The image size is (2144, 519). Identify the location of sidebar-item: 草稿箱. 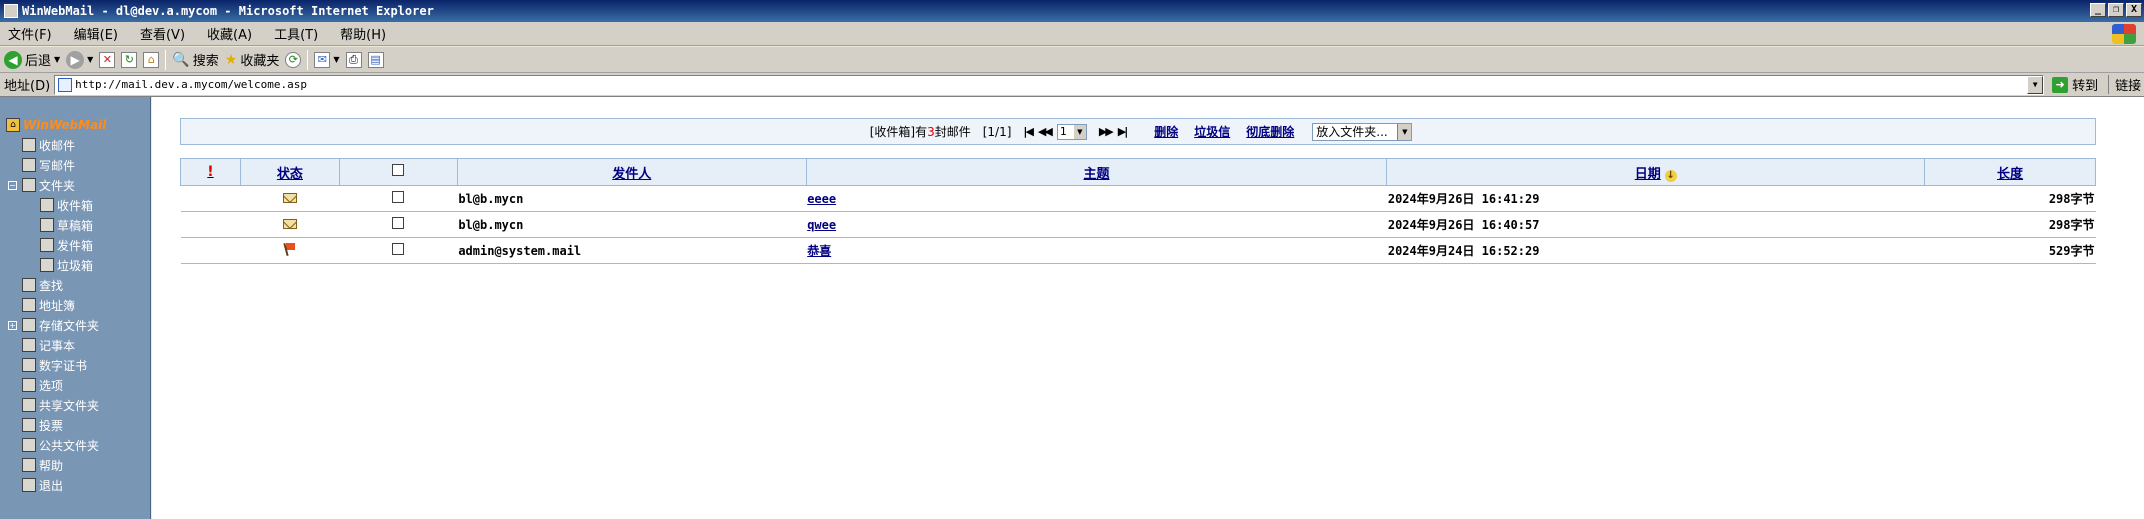
(75, 225).